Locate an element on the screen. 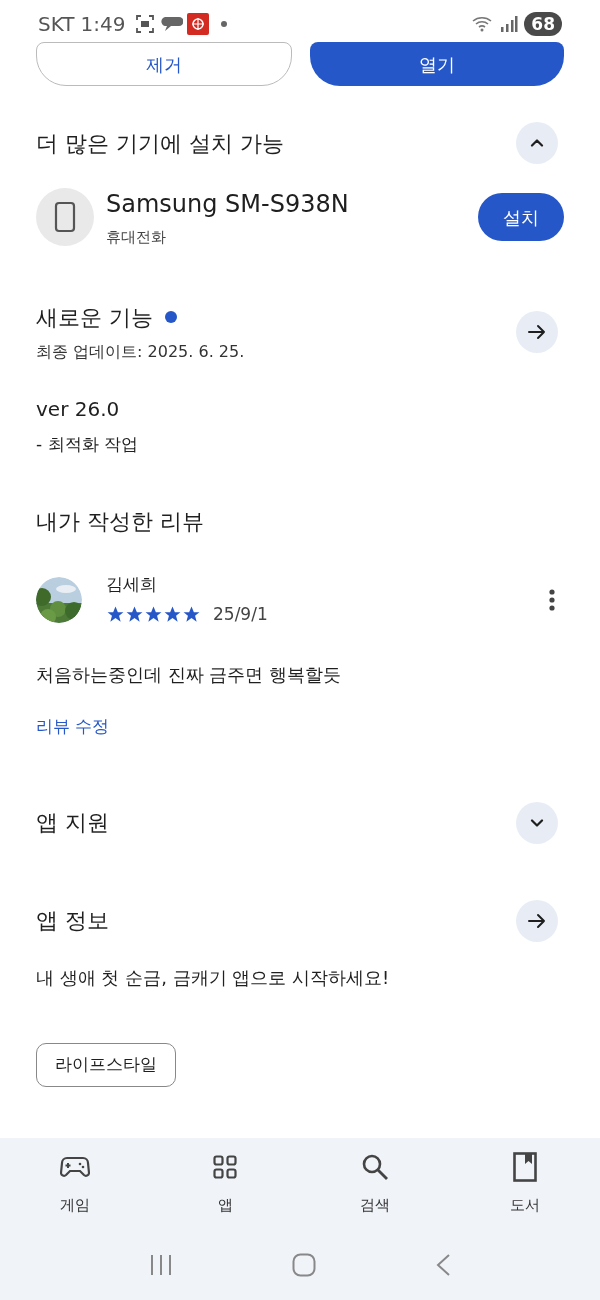 The image size is (600, 1300). open-button: 열기 is located at coordinates (437, 64).